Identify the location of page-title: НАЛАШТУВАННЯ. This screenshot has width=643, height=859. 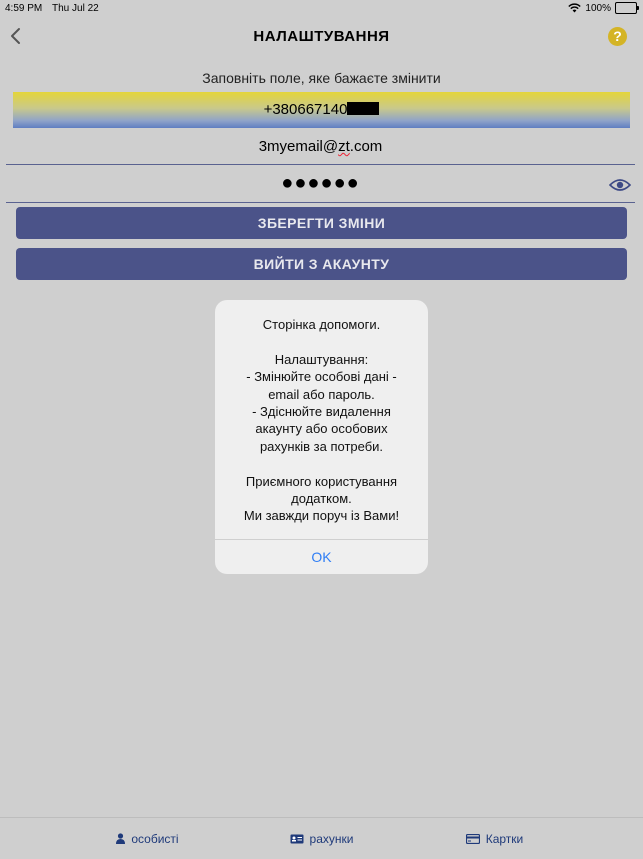
(321, 36).